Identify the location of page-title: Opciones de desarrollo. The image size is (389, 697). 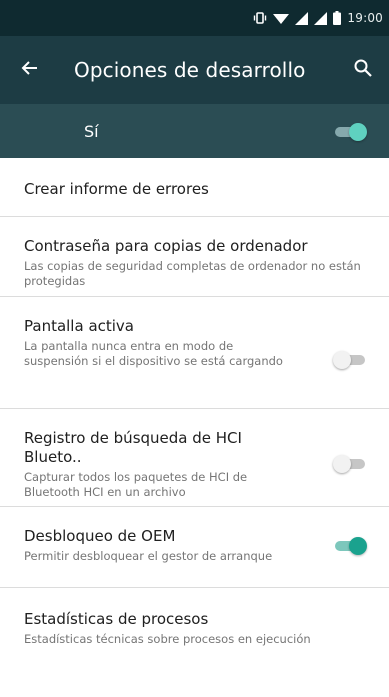
(190, 70).